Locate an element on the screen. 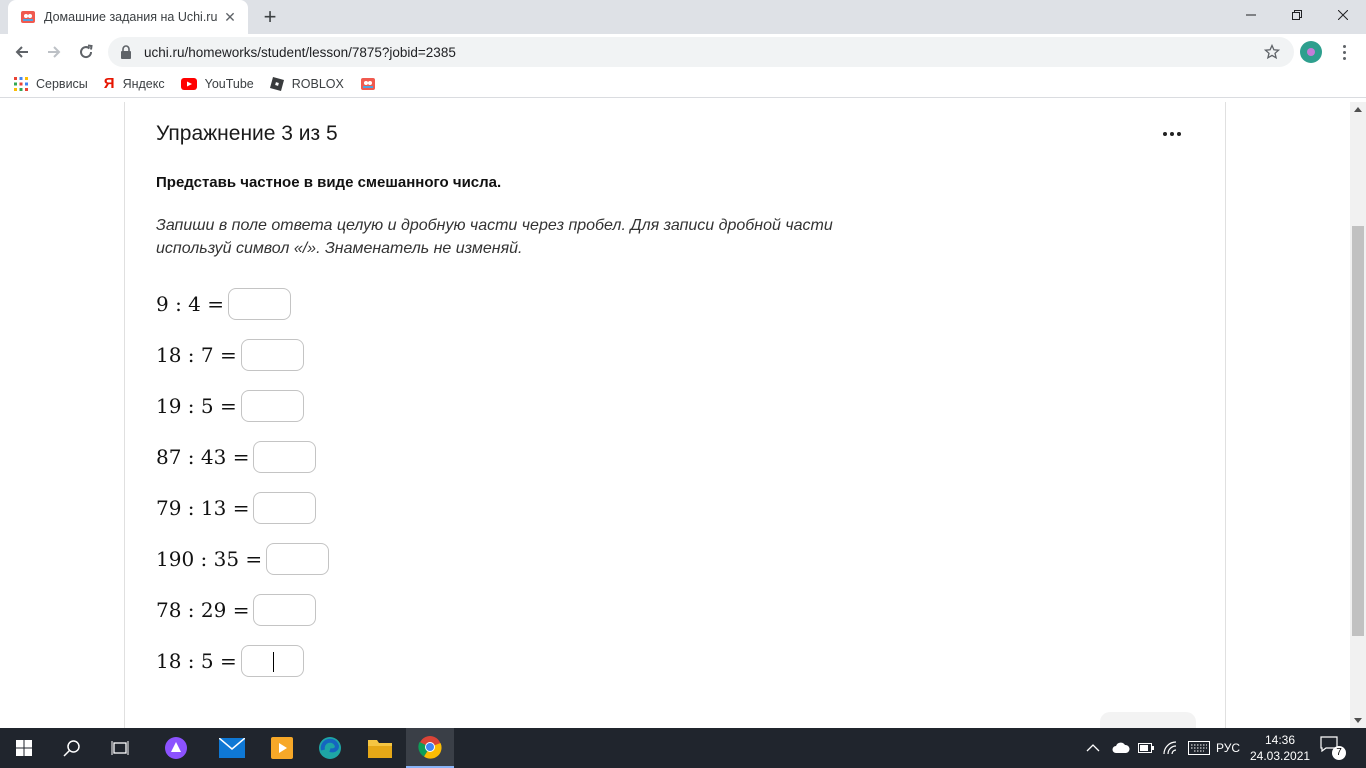 The width and height of the screenshot is (1366, 768). exercise-row: 78 : 29 = is located at coordinates (236, 610).